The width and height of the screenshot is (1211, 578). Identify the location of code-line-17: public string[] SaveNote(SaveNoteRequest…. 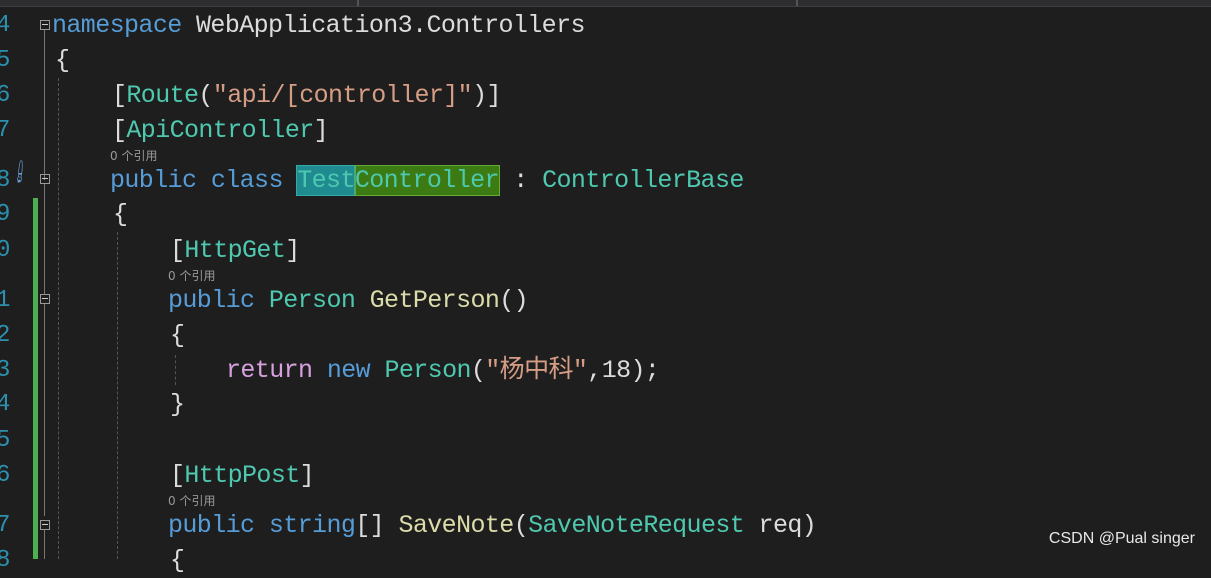
(492, 525).